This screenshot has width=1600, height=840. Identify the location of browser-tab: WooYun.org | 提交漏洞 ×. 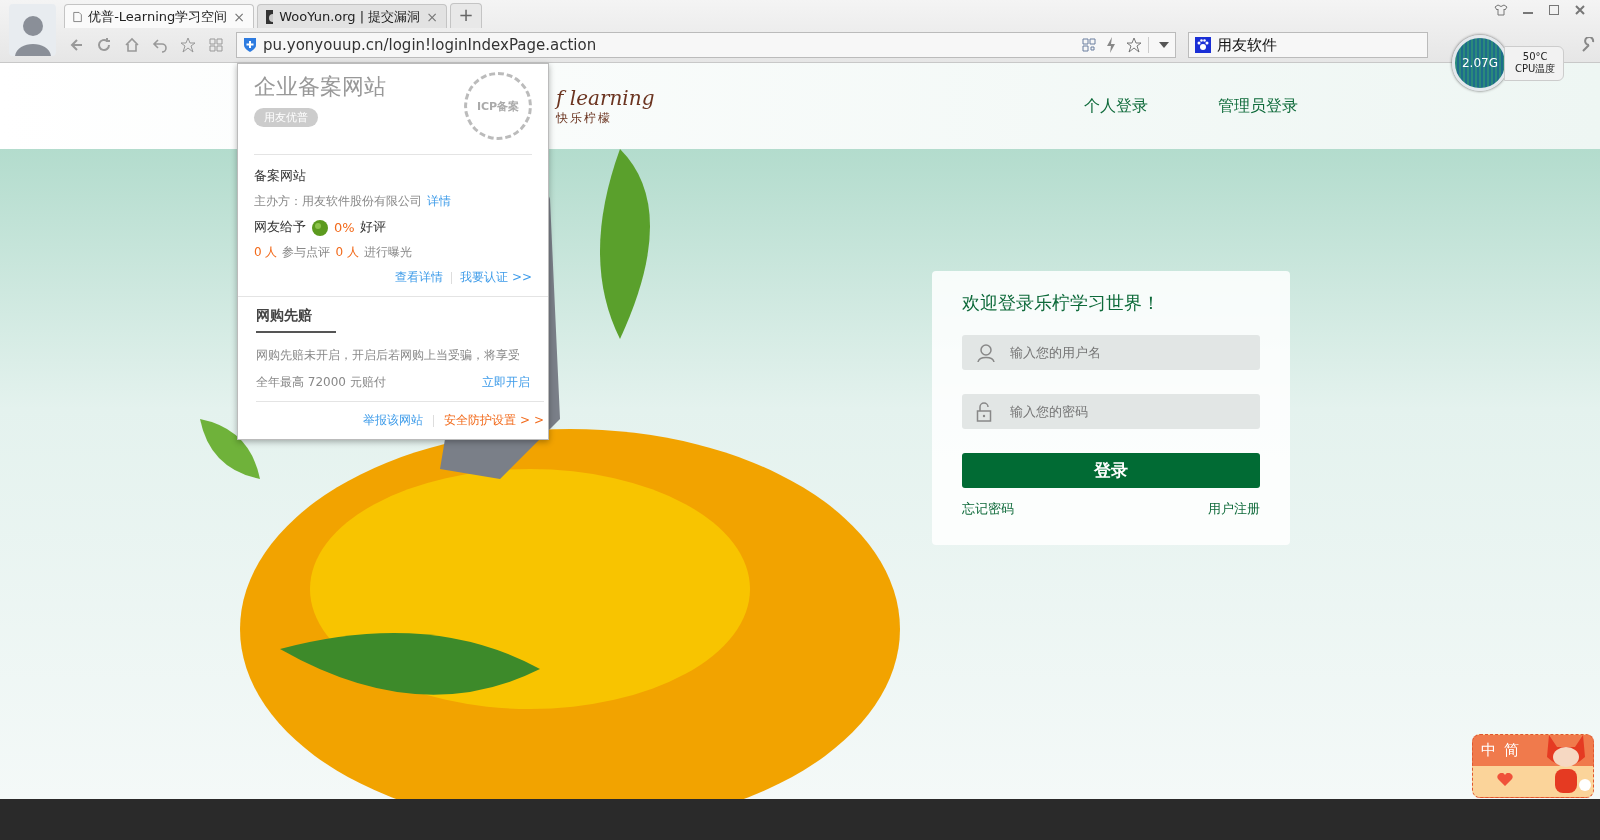
(352, 16).